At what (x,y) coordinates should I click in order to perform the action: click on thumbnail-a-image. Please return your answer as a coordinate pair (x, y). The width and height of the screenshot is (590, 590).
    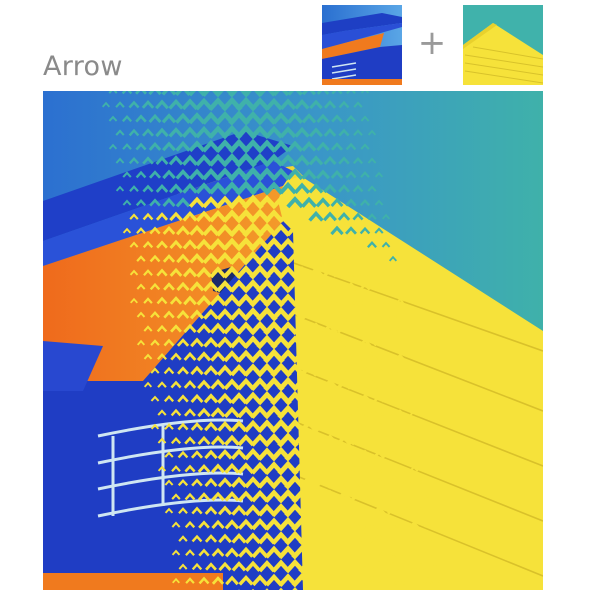
    Looking at the image, I should click on (362, 45).